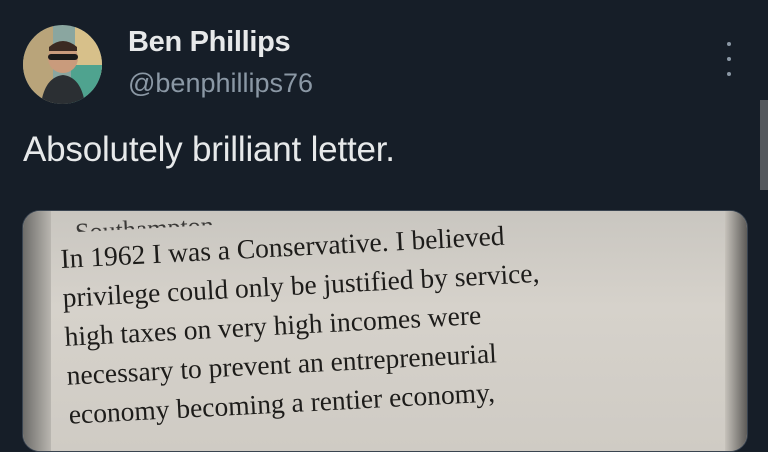 Image resolution: width=768 pixels, height=452 pixels. I want to click on more-options-icon, so click(729, 59).